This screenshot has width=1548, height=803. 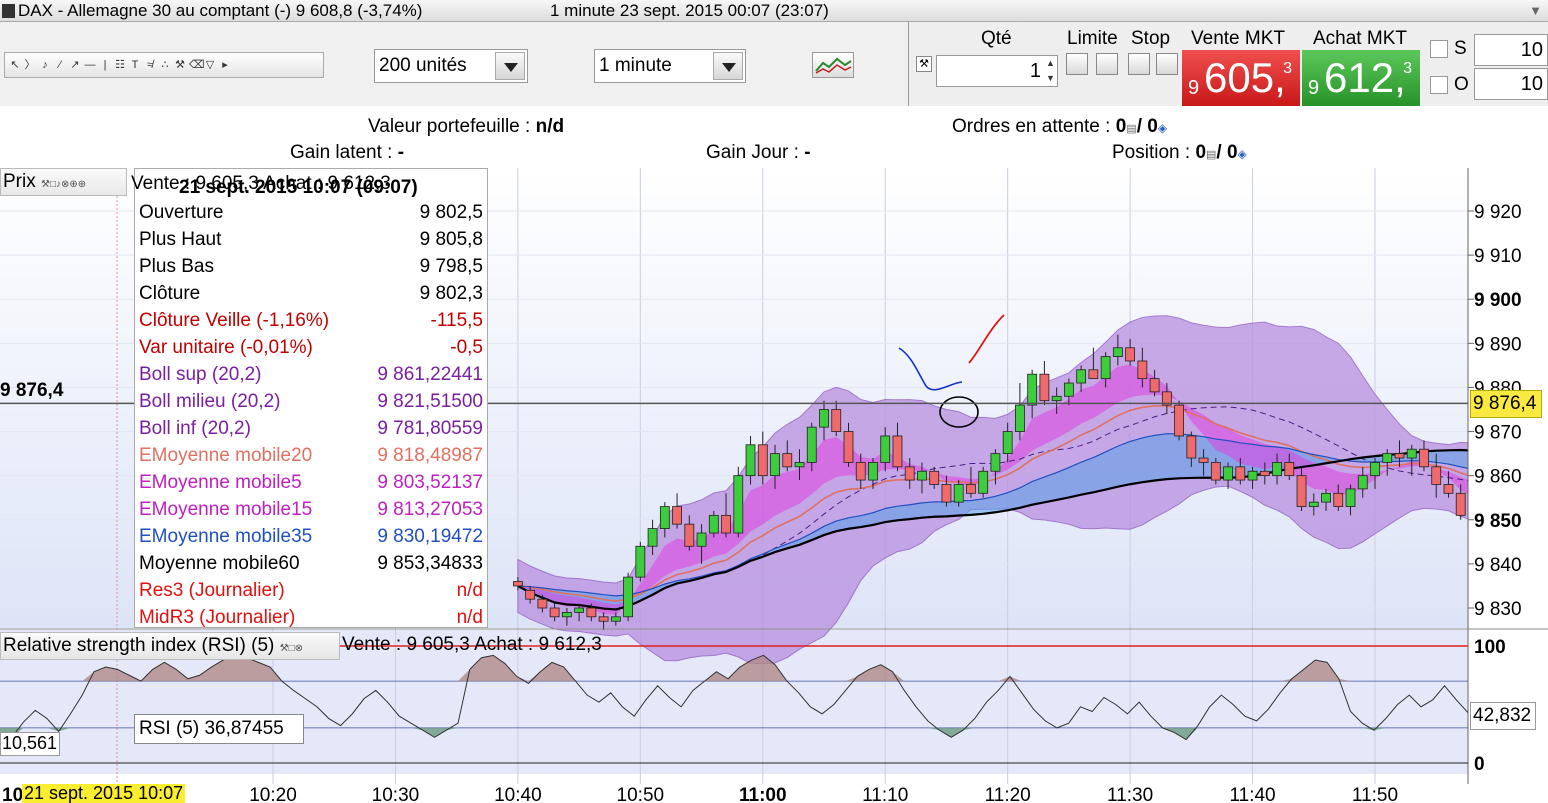 What do you see at coordinates (1131, 129) in the screenshot?
I see `pending-orders-icon: ▤` at bounding box center [1131, 129].